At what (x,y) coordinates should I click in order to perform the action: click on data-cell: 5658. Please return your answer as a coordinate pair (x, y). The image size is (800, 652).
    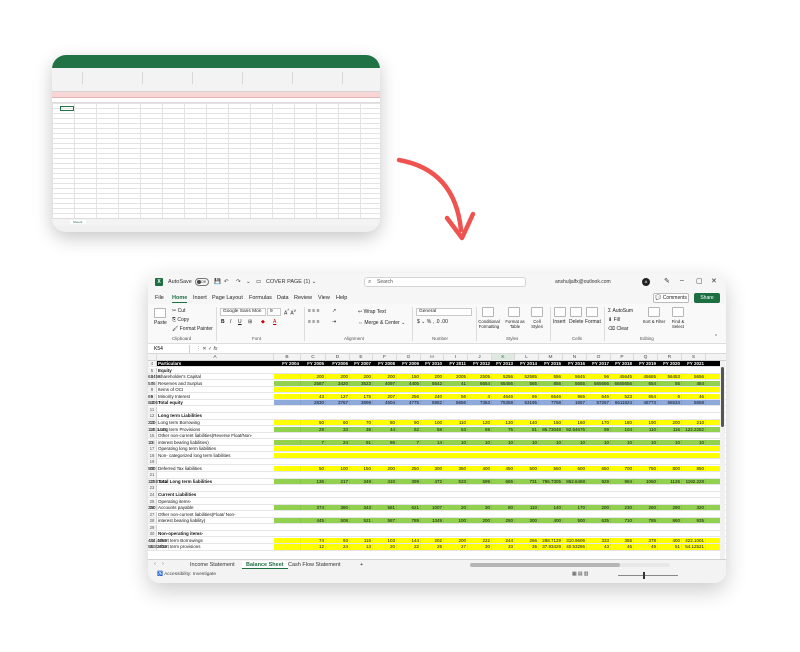
    Looking at the image, I should click on (694, 403).